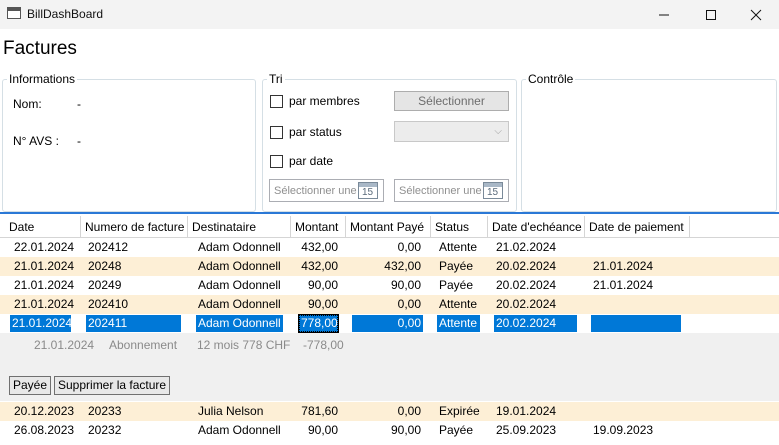 This screenshot has height=445, width=779. What do you see at coordinates (536, 227) in the screenshot?
I see `column-header-echeance: Date d'echéance` at bounding box center [536, 227].